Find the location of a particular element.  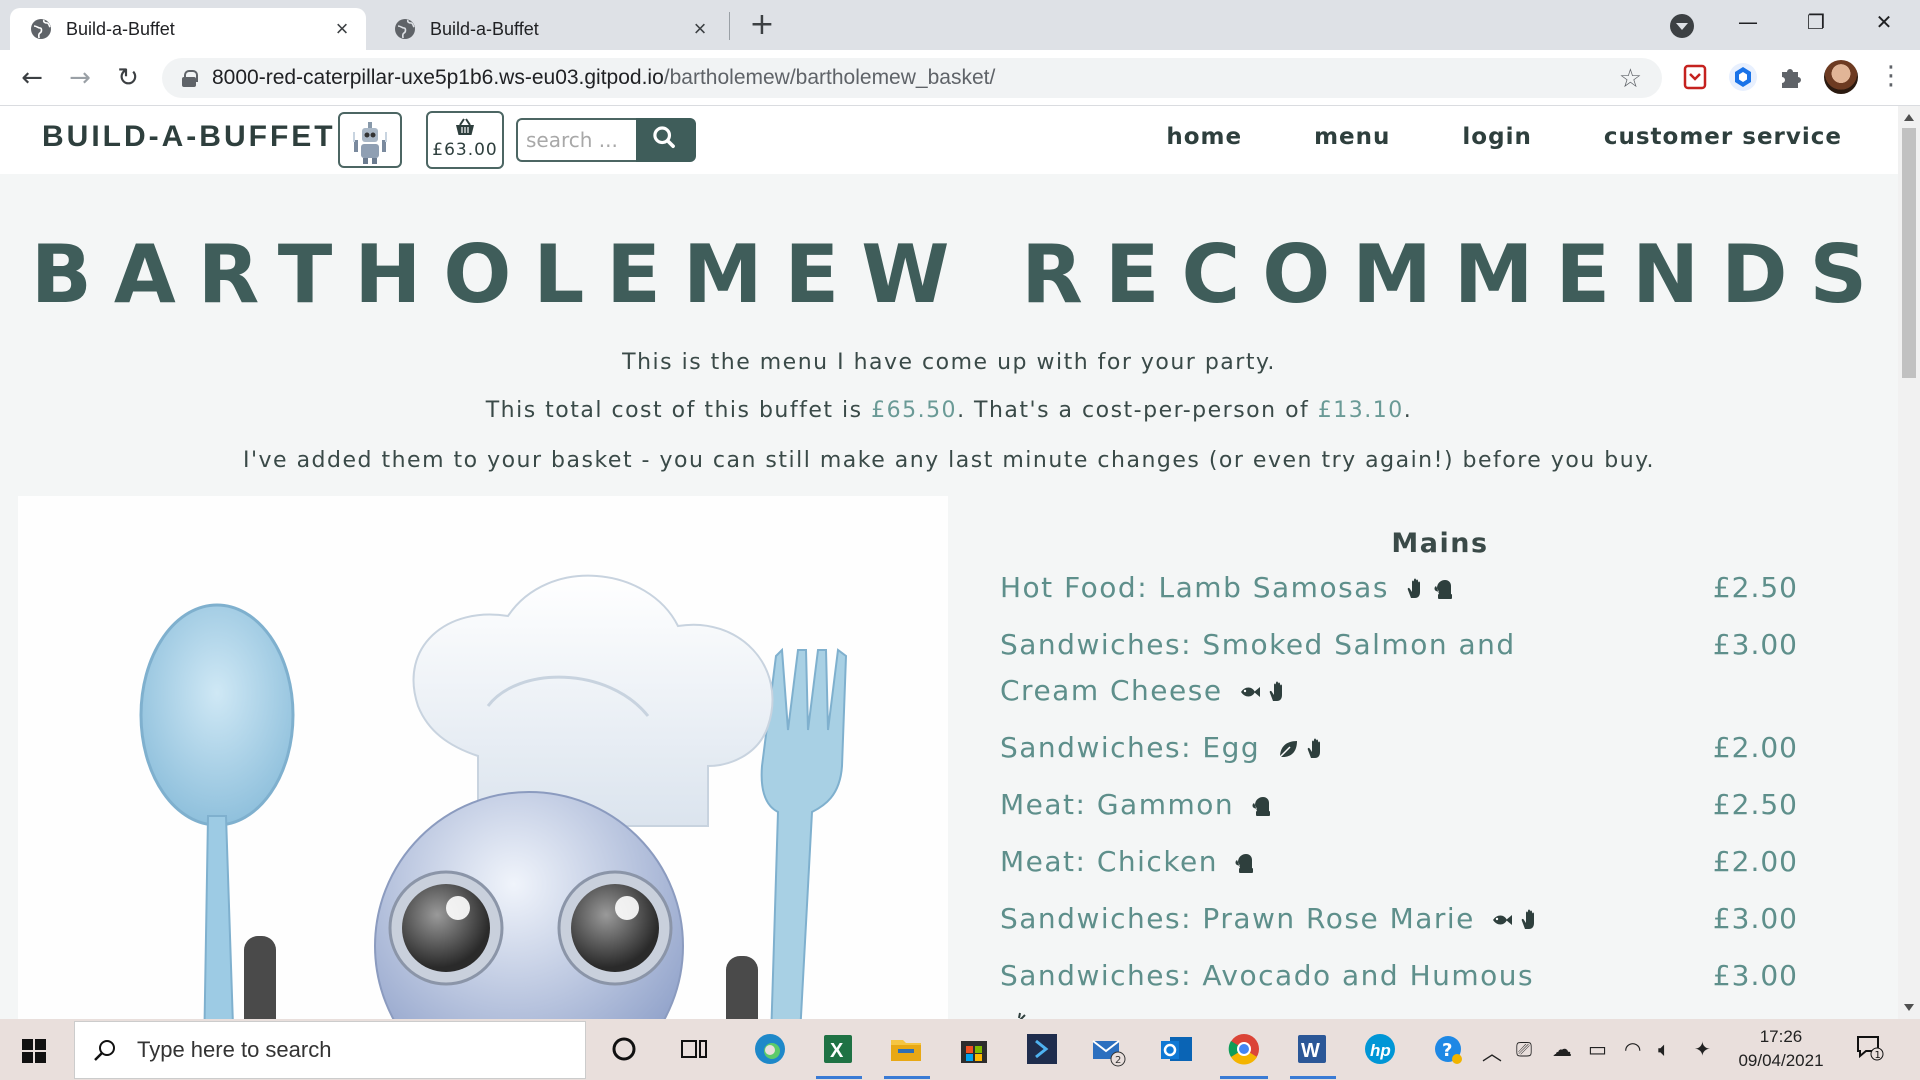

task-view-icon is located at coordinates (694, 1049).